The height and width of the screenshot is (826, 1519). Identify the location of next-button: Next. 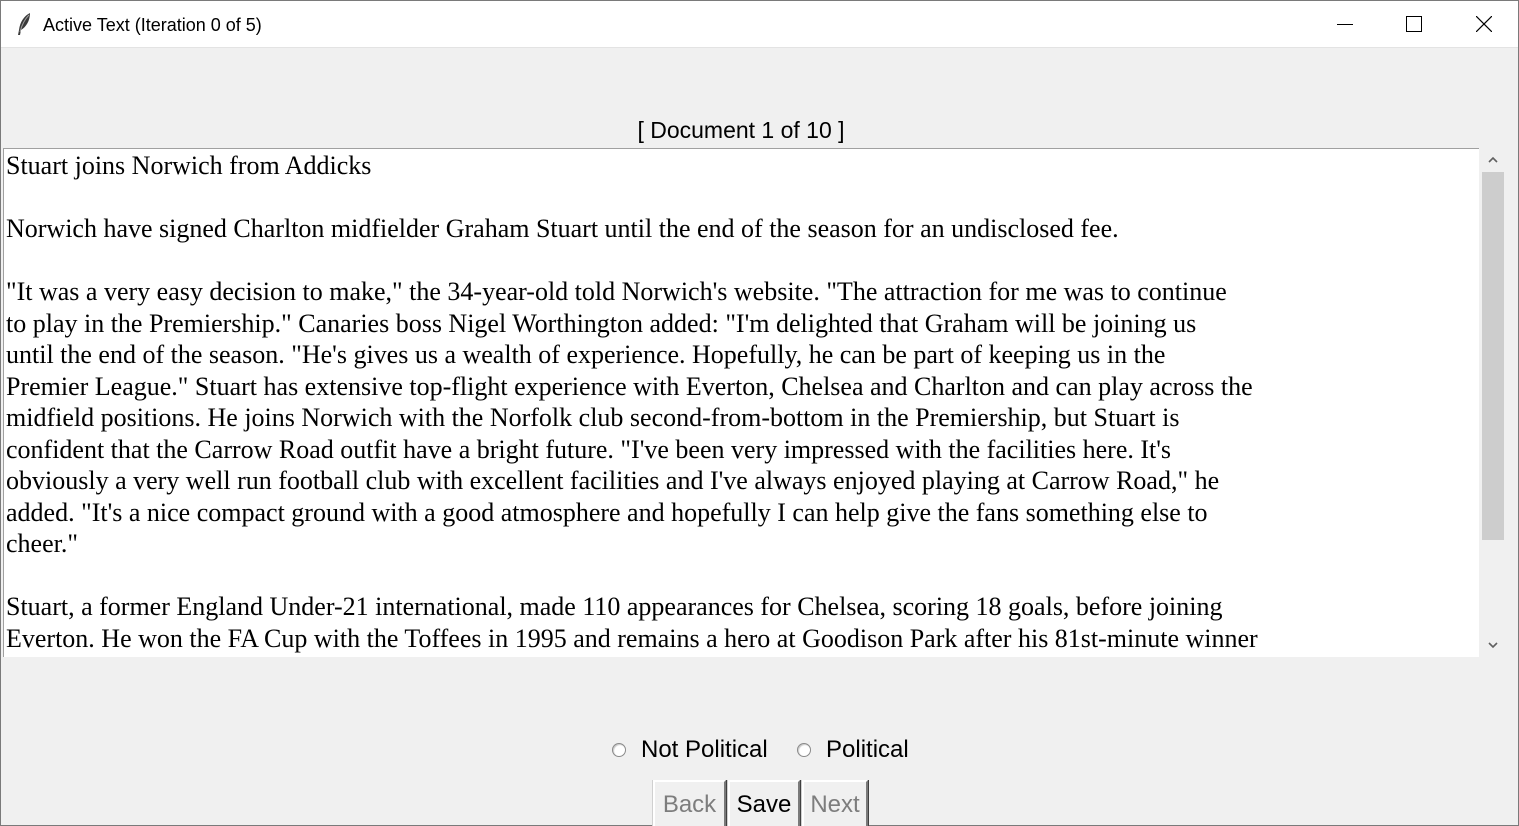
(835, 803).